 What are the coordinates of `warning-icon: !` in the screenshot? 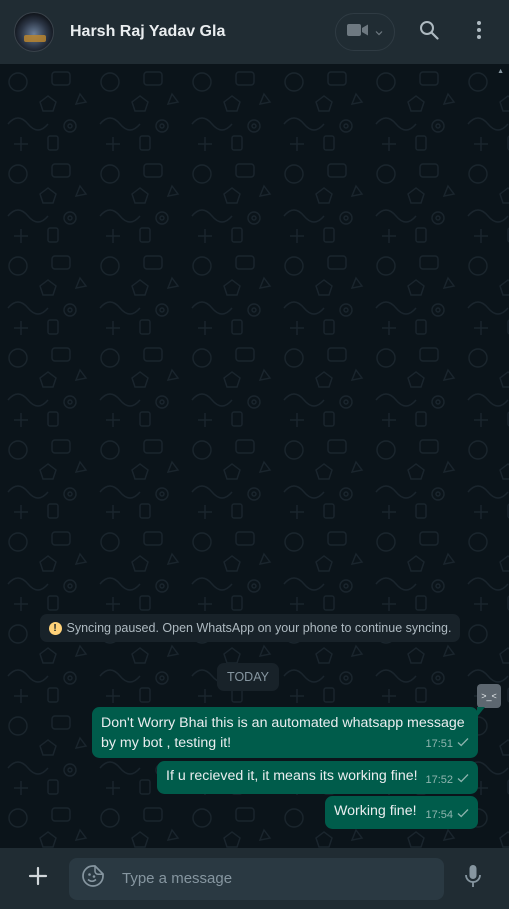 It's located at (55, 628).